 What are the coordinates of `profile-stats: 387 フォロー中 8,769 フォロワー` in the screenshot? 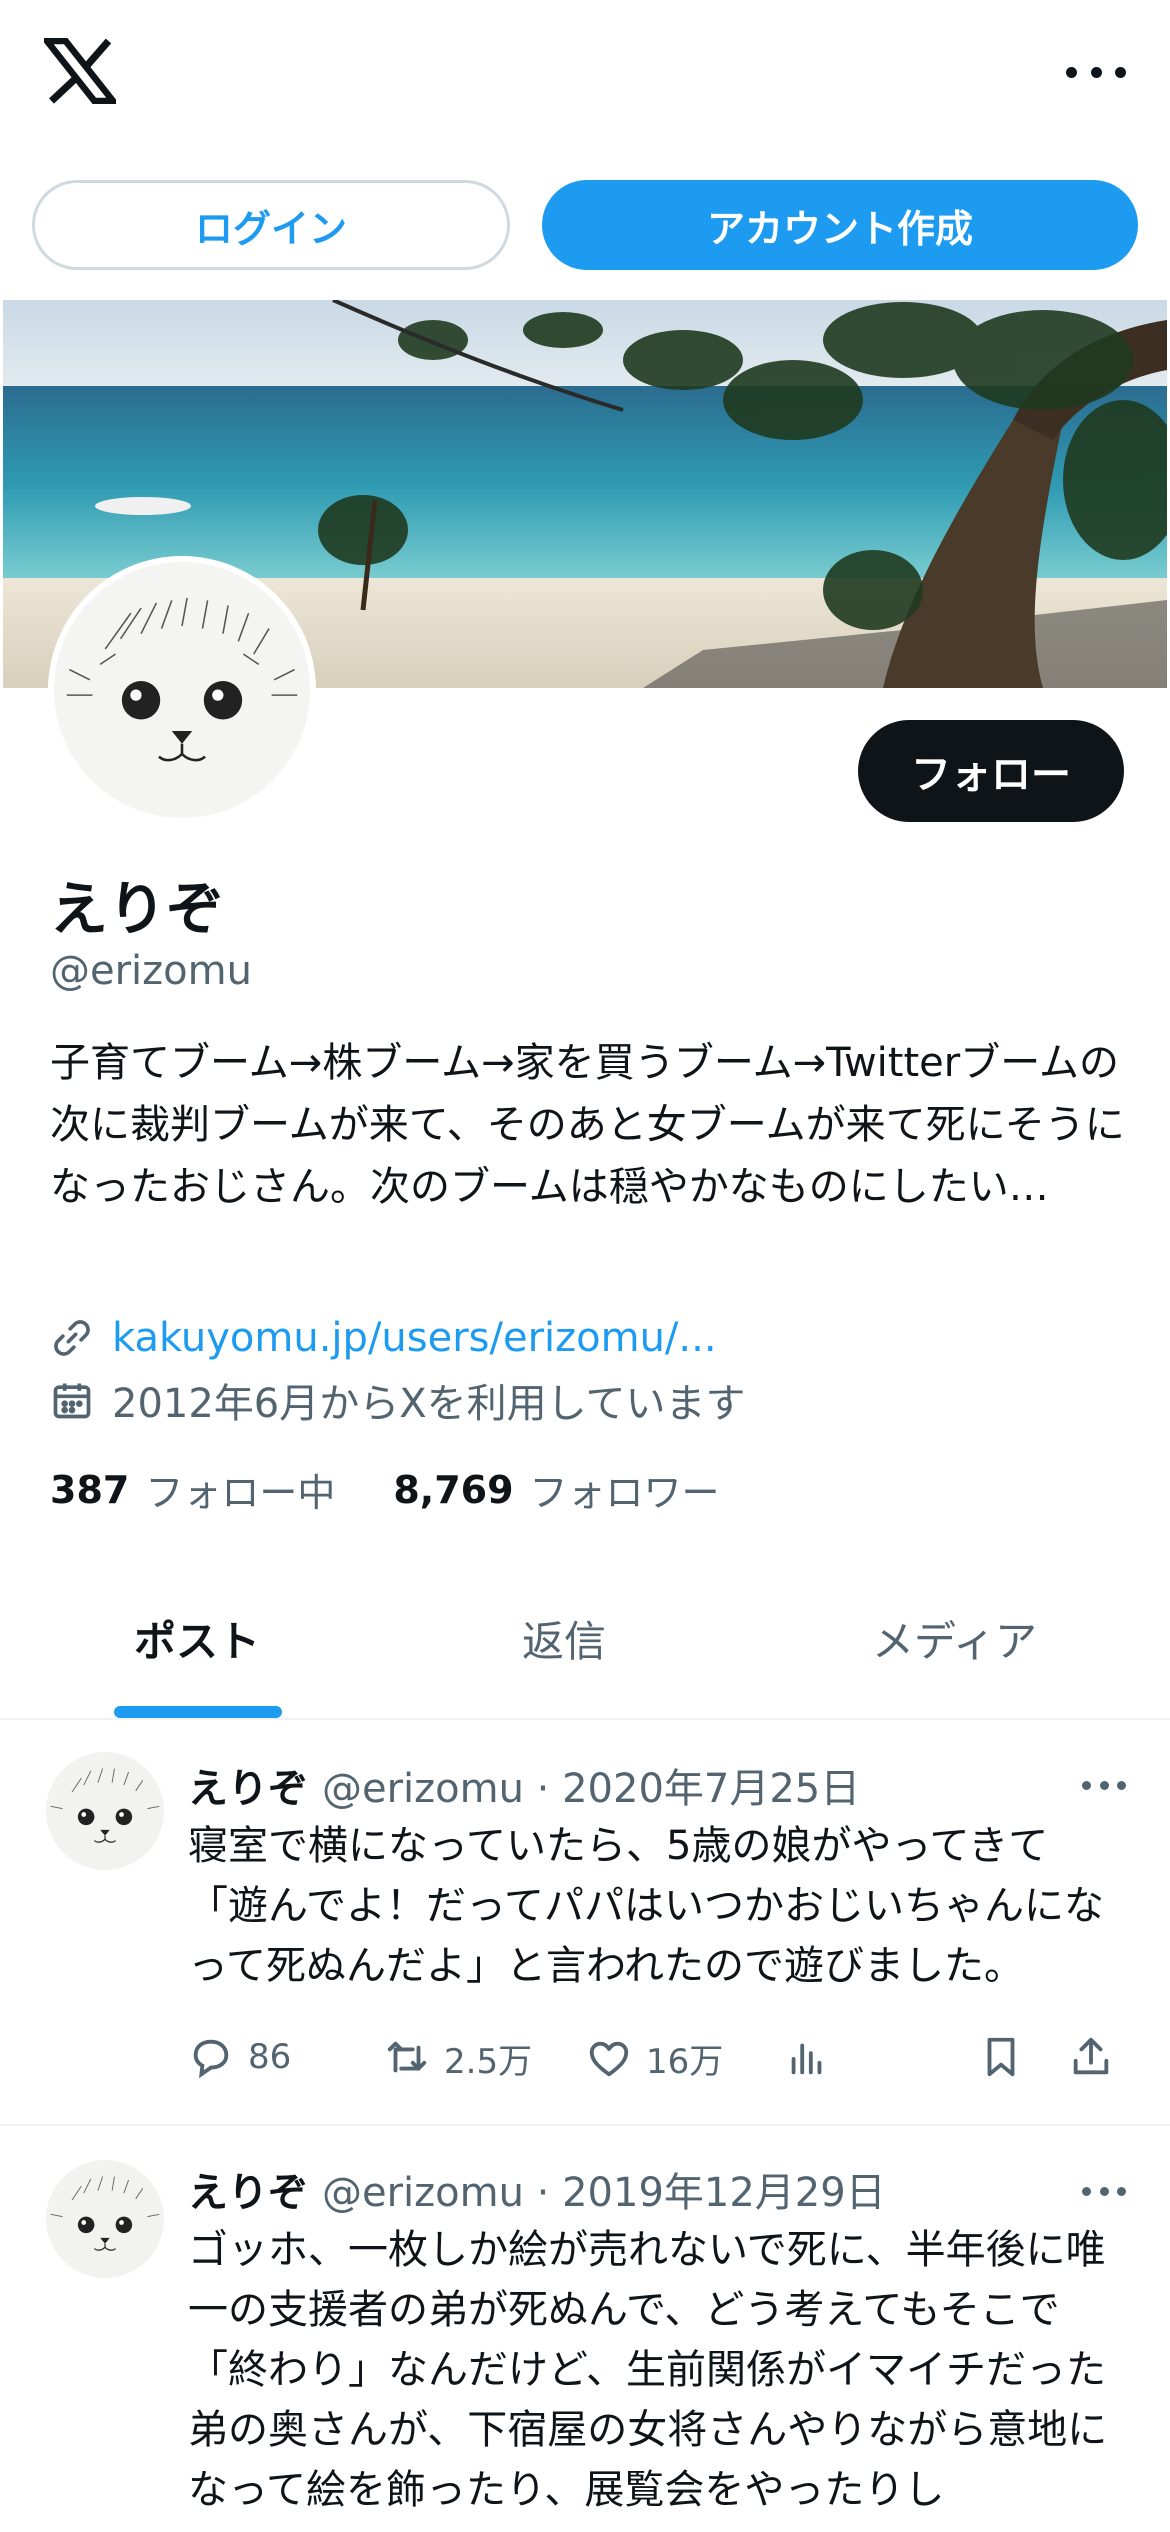 It's located at (414, 1489).